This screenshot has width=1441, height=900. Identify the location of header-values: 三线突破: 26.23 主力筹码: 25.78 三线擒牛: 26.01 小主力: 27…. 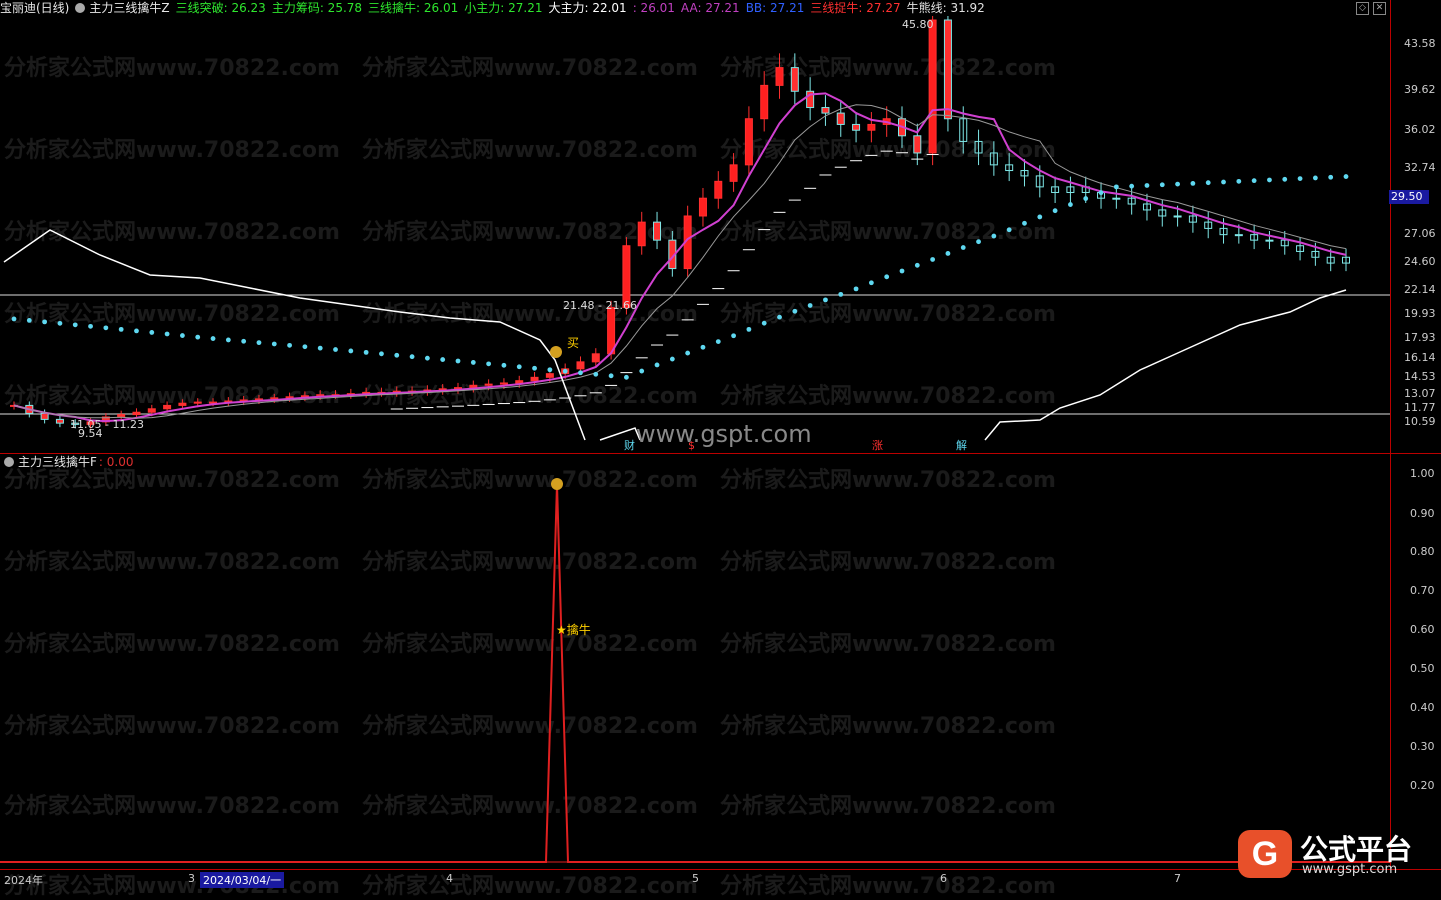
(583, 8).